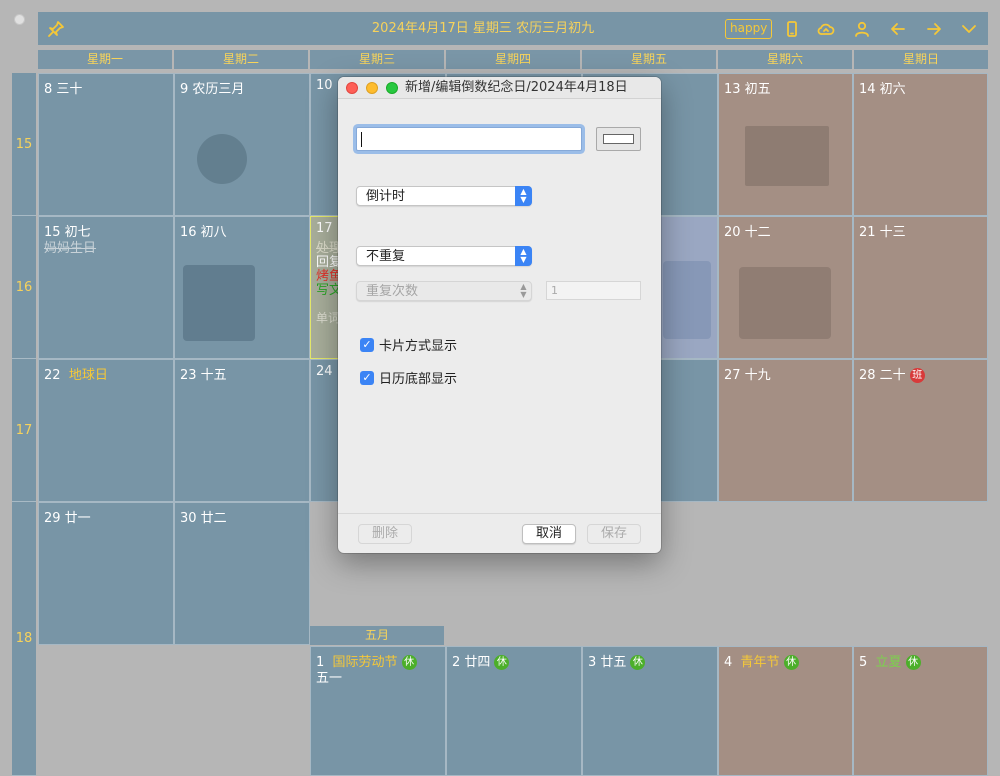 The image size is (1000, 776). I want to click on event-item: 五一, so click(329, 676).